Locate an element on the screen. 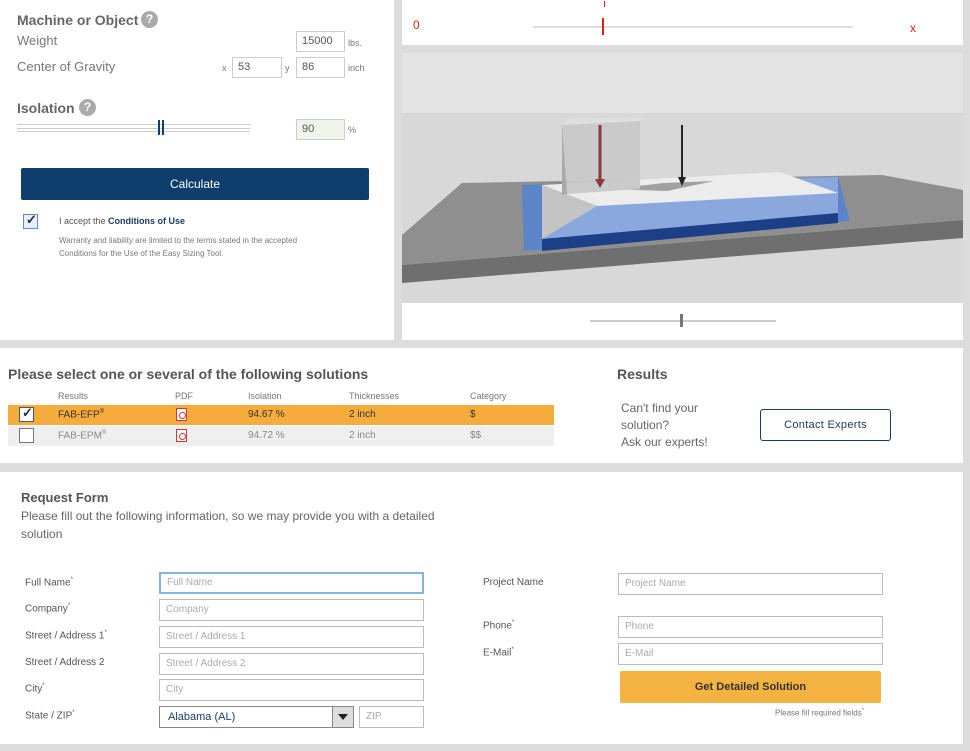  chevron-down-icon is located at coordinates (342, 717).